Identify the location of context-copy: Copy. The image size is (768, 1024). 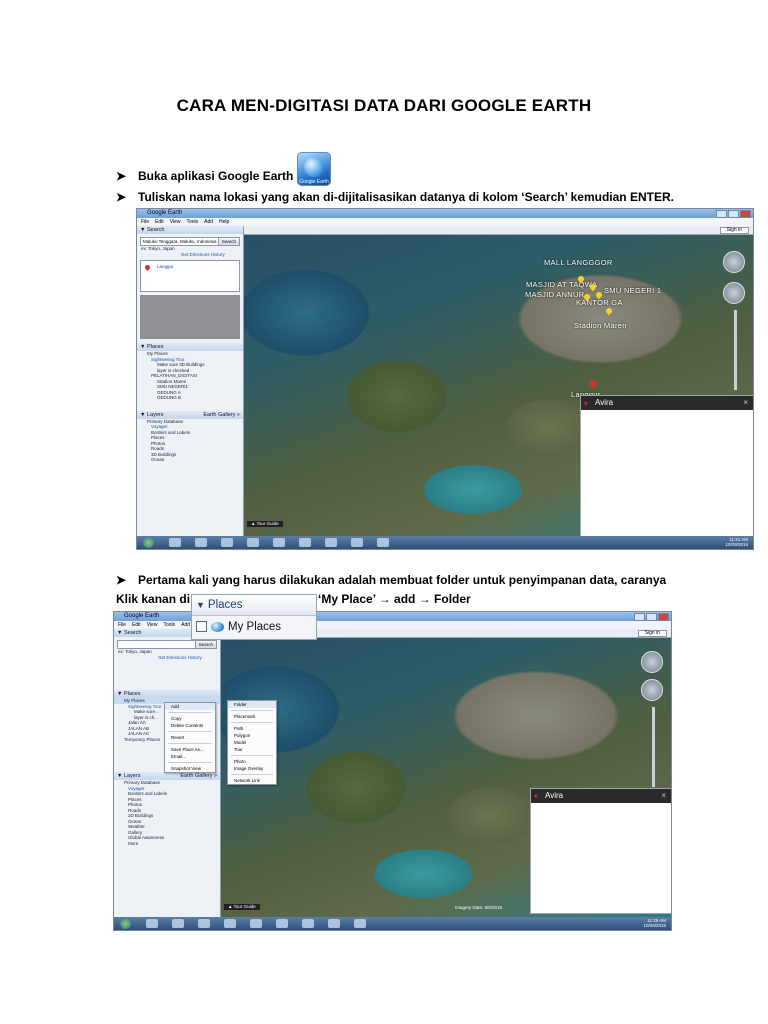
(190, 718).